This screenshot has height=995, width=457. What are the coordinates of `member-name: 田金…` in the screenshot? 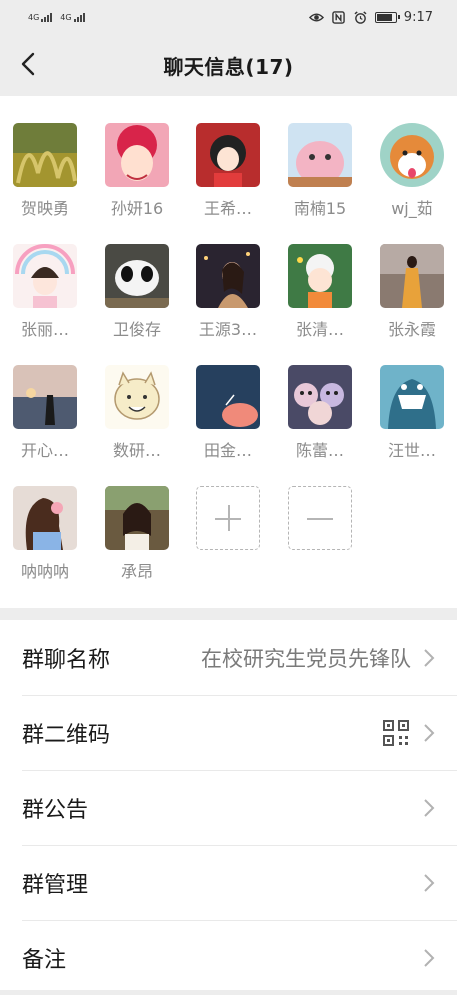 It's located at (227, 450).